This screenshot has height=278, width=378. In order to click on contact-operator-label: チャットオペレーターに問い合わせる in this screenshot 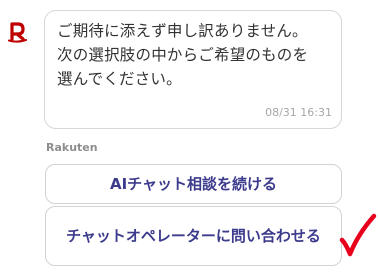, I will do `click(193, 235)`.